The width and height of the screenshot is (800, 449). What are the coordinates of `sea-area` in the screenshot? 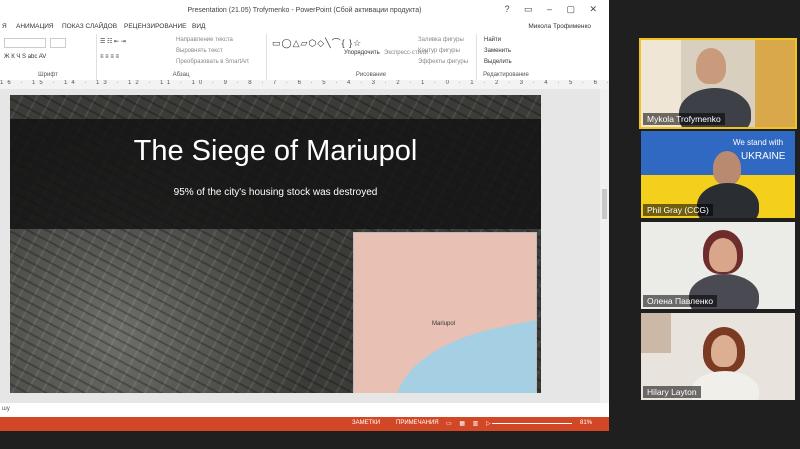 It's located at (459, 349).